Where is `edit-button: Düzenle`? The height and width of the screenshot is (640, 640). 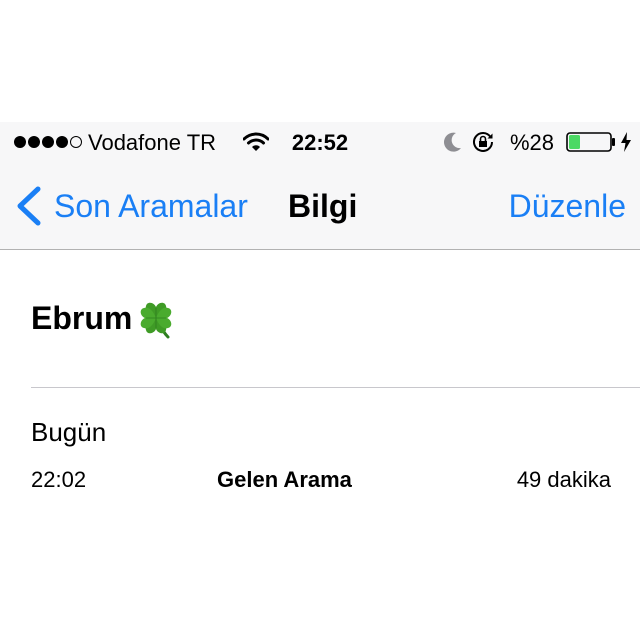
edit-button: Düzenle is located at coordinates (567, 206).